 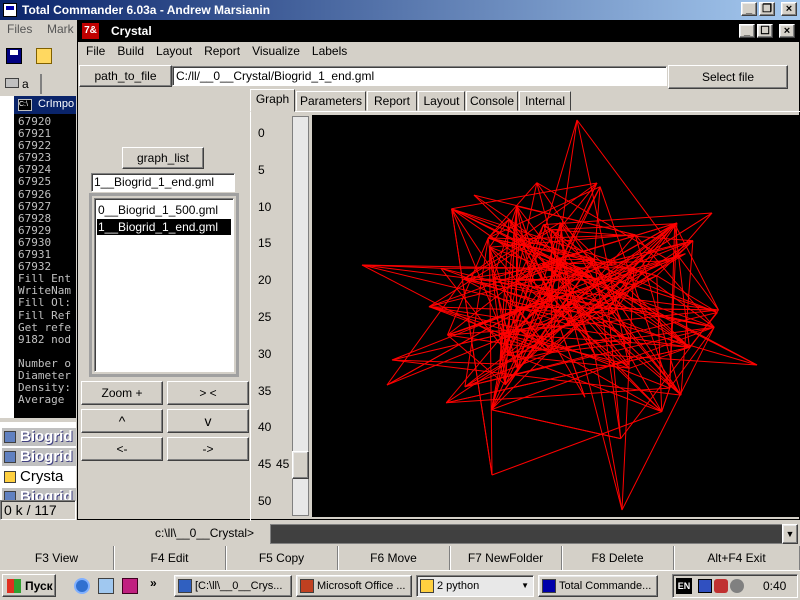 I want to click on zoom-in-button: Zoom +, so click(x=122, y=393).